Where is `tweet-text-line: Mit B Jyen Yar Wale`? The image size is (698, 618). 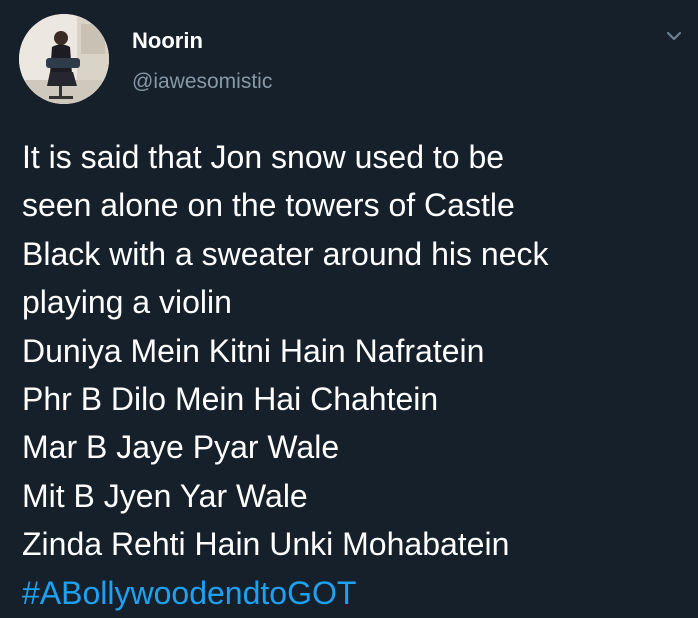
tweet-text-line: Mit B Jyen Yar Wale is located at coordinates (165, 495).